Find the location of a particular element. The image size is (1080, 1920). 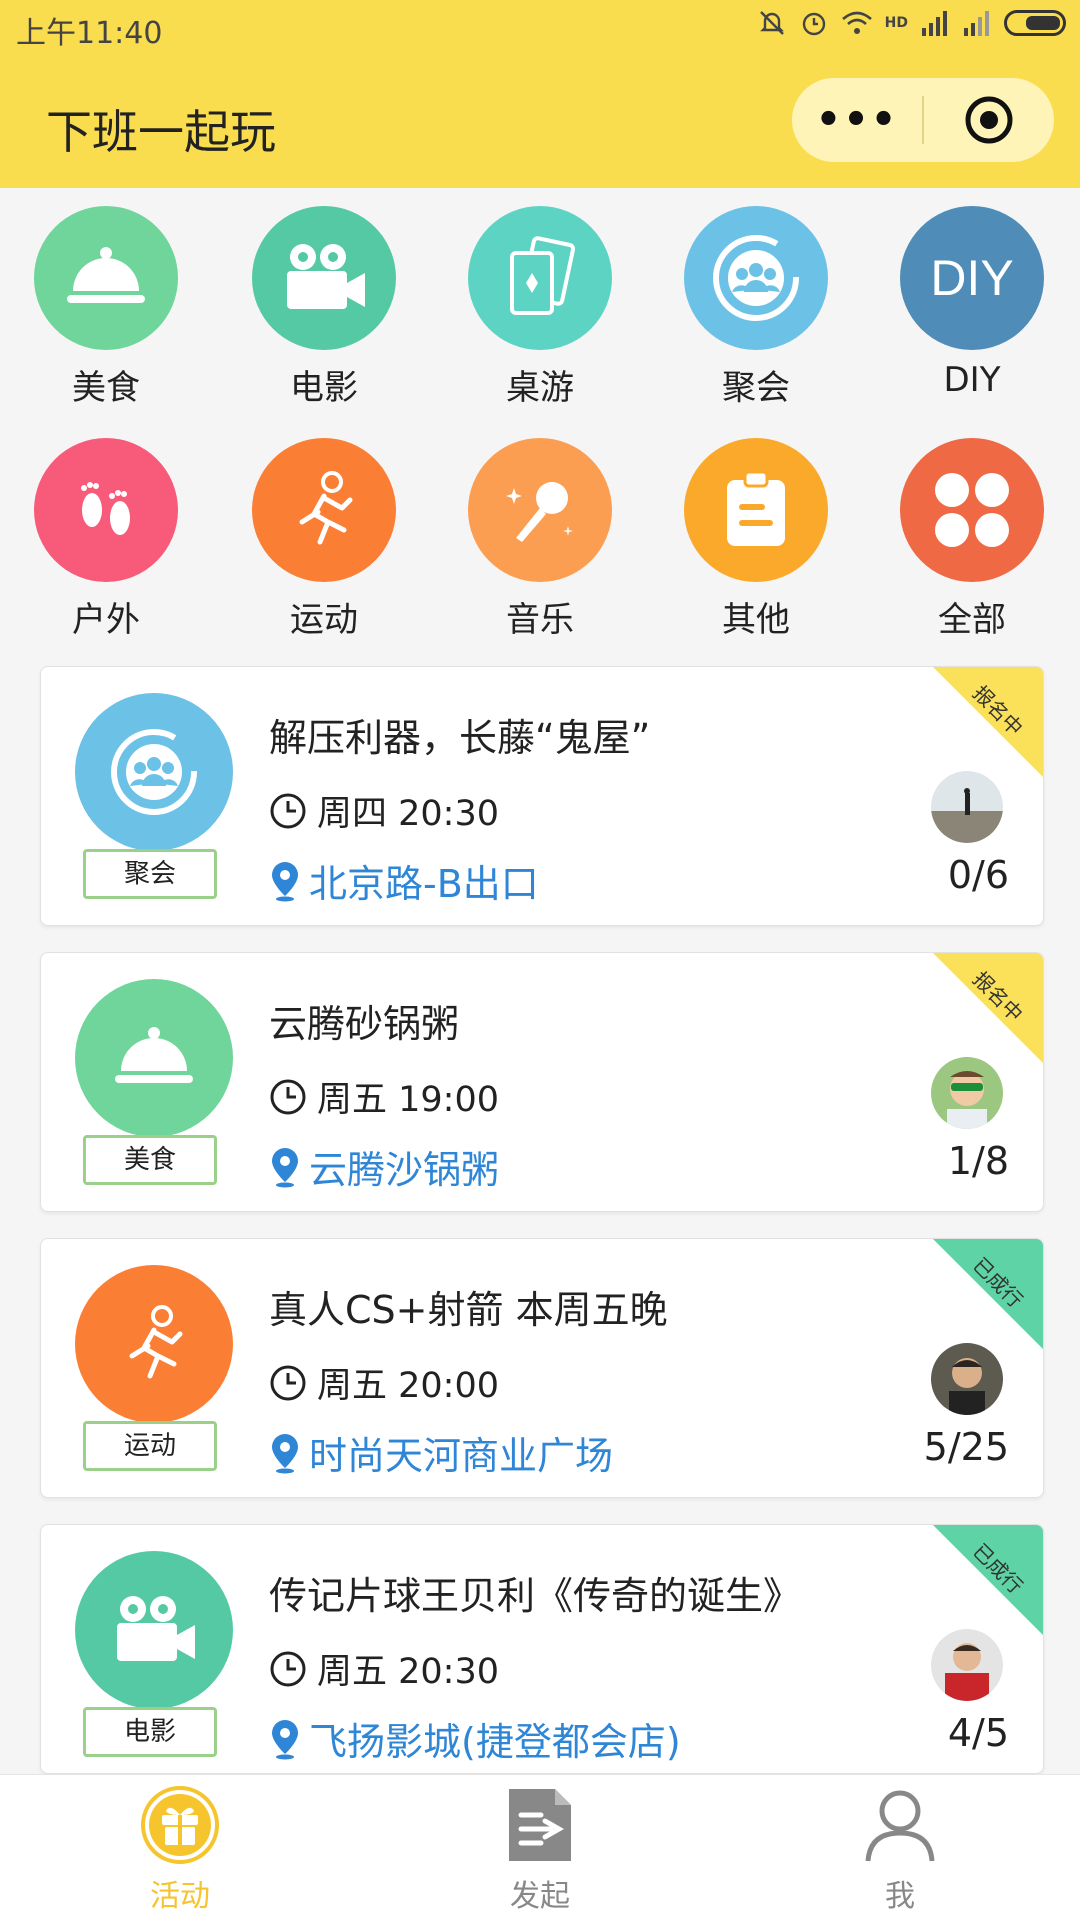

participant-count: 0/6 is located at coordinates (978, 875).